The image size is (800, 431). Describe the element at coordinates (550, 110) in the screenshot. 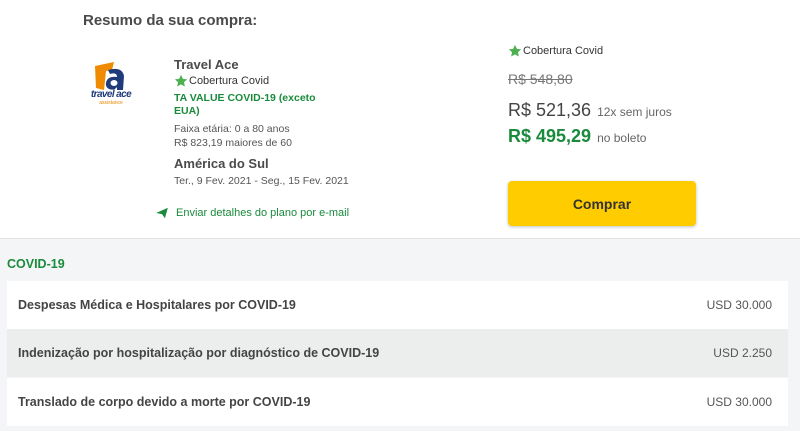

I see `installment-price: R$ 521,36` at that location.